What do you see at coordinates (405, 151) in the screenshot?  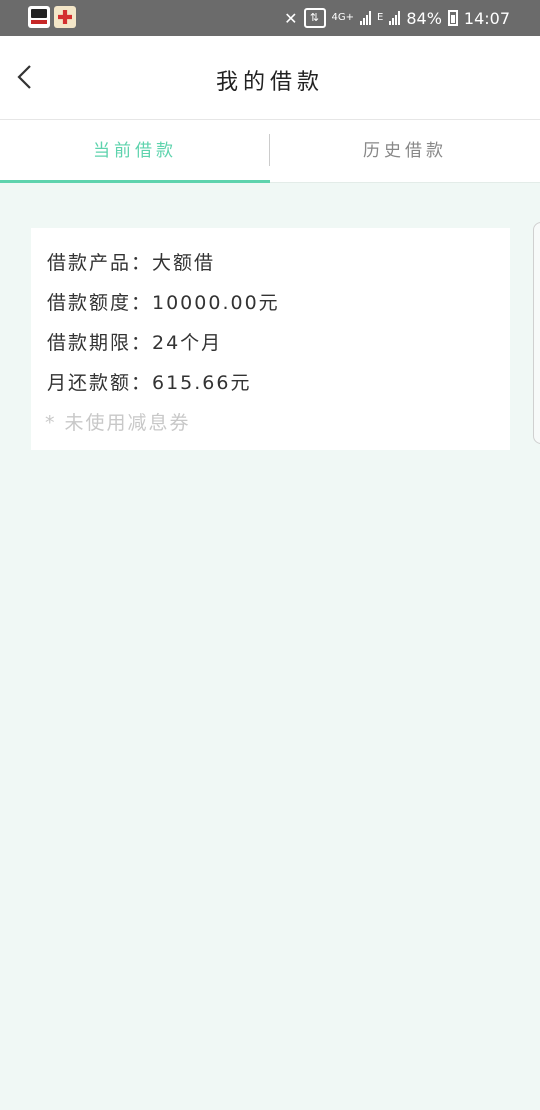 I see `tab-history-loans: 历史借款` at bounding box center [405, 151].